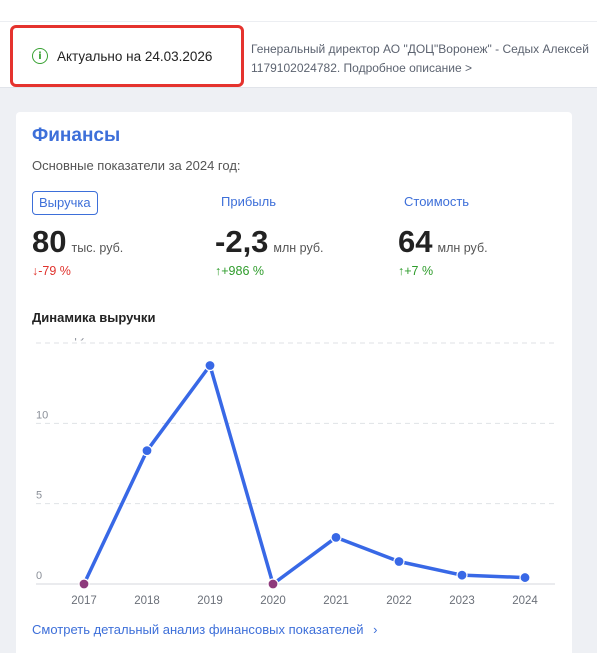 The width and height of the screenshot is (597, 653). Describe the element at coordinates (462, 601) in the screenshot. I see `x-tick-label: 2023` at that location.